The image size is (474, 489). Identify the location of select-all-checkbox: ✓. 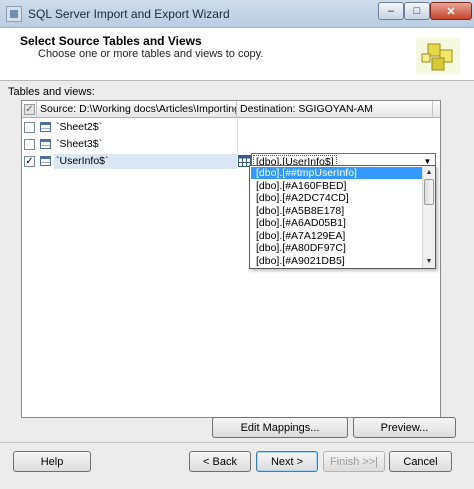
(29, 109).